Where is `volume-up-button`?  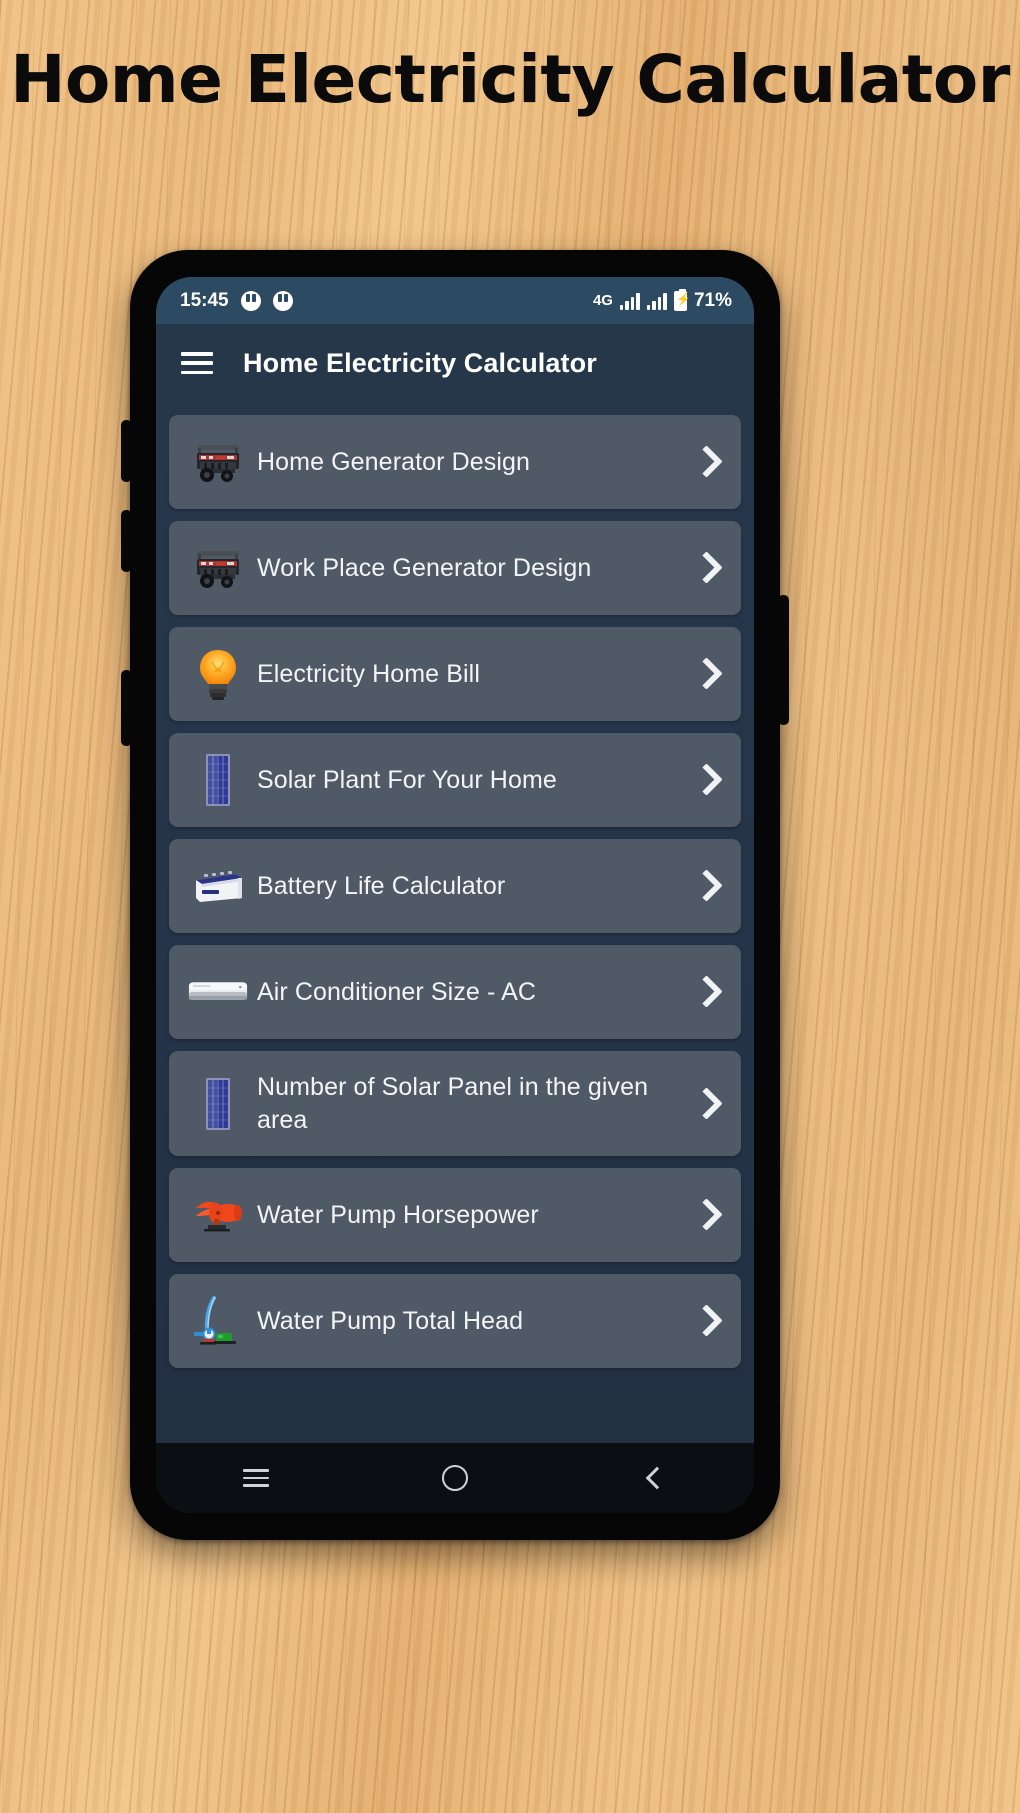 volume-up-button is located at coordinates (126, 451).